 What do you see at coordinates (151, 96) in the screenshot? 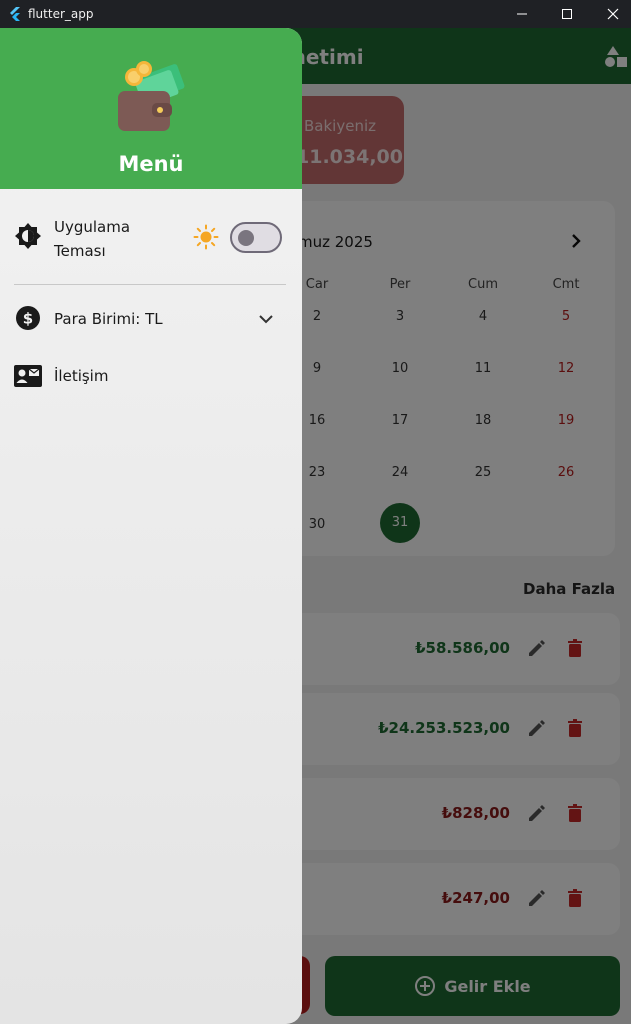
I see `wallet-icon` at bounding box center [151, 96].